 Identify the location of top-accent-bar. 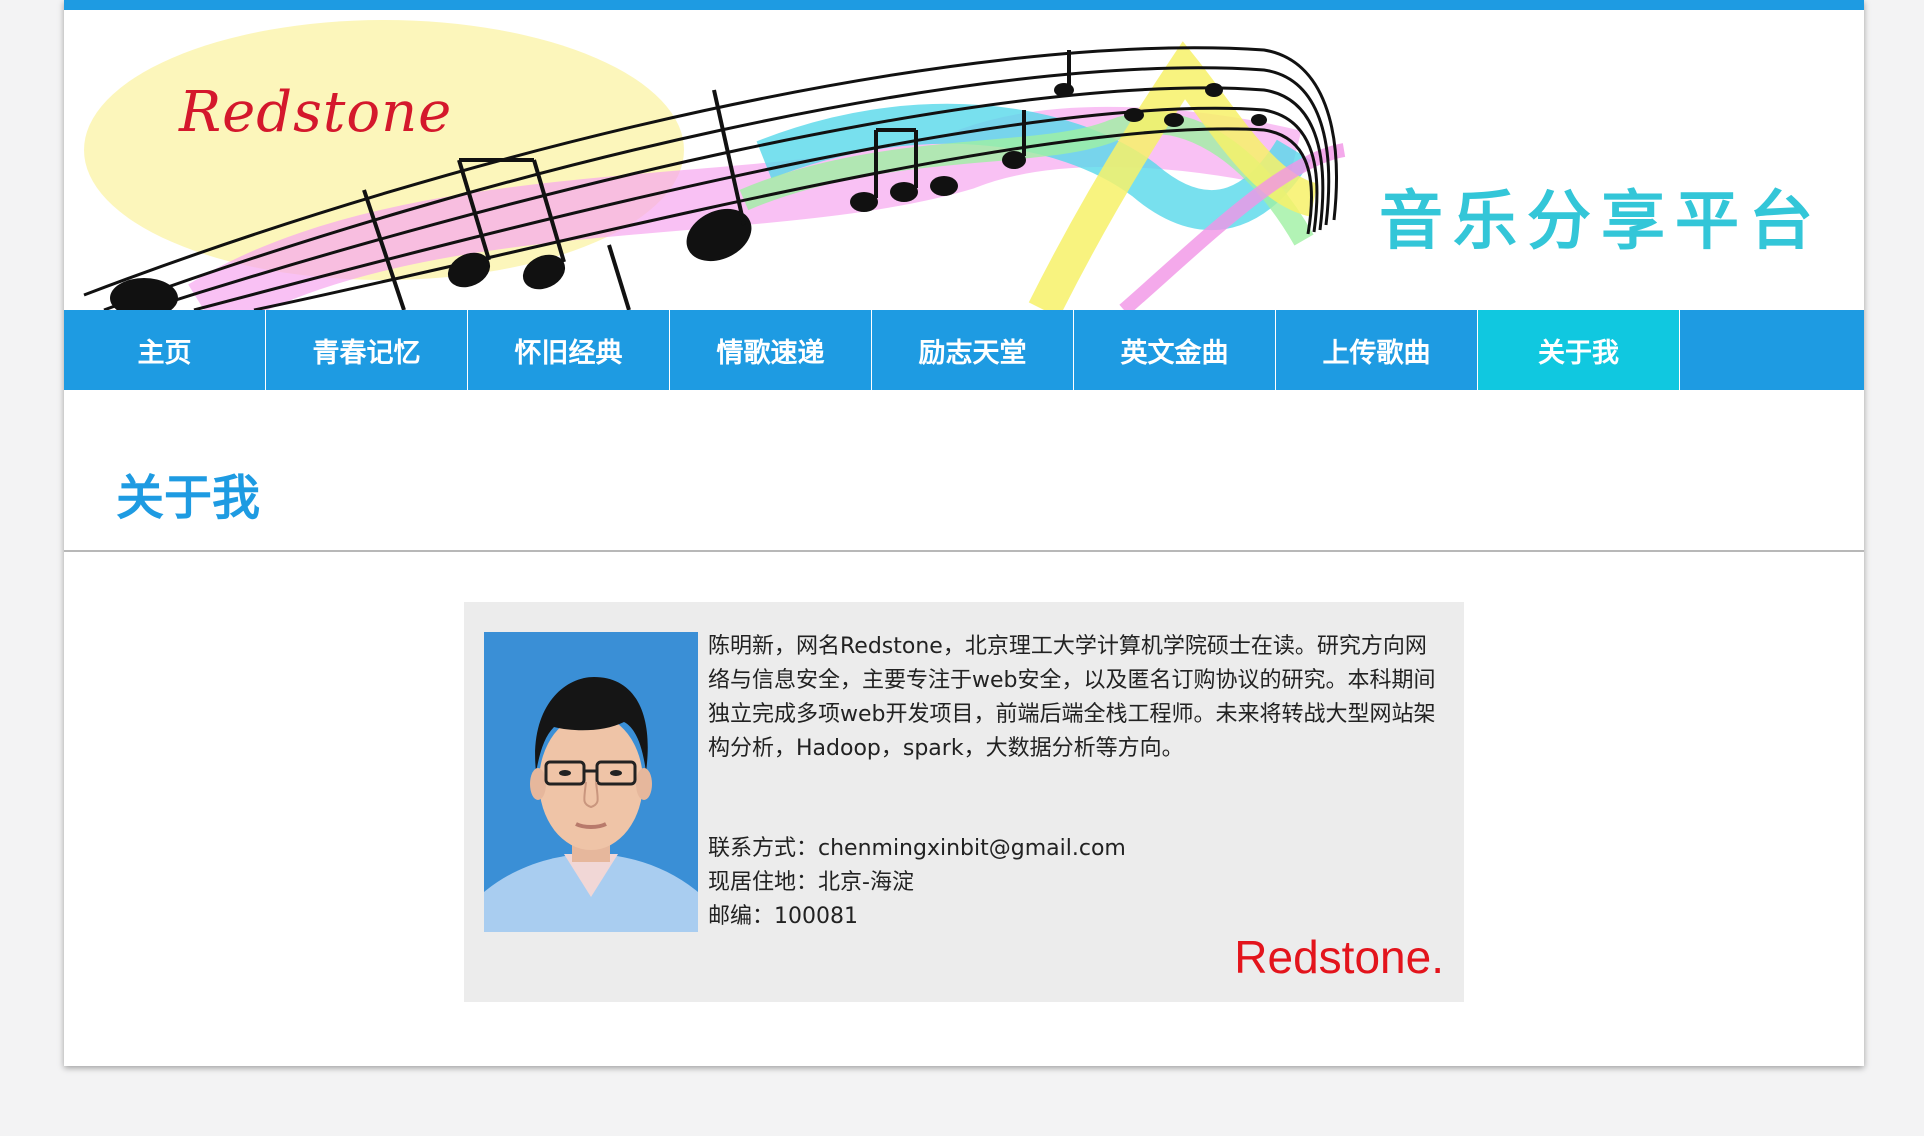
(964, 5).